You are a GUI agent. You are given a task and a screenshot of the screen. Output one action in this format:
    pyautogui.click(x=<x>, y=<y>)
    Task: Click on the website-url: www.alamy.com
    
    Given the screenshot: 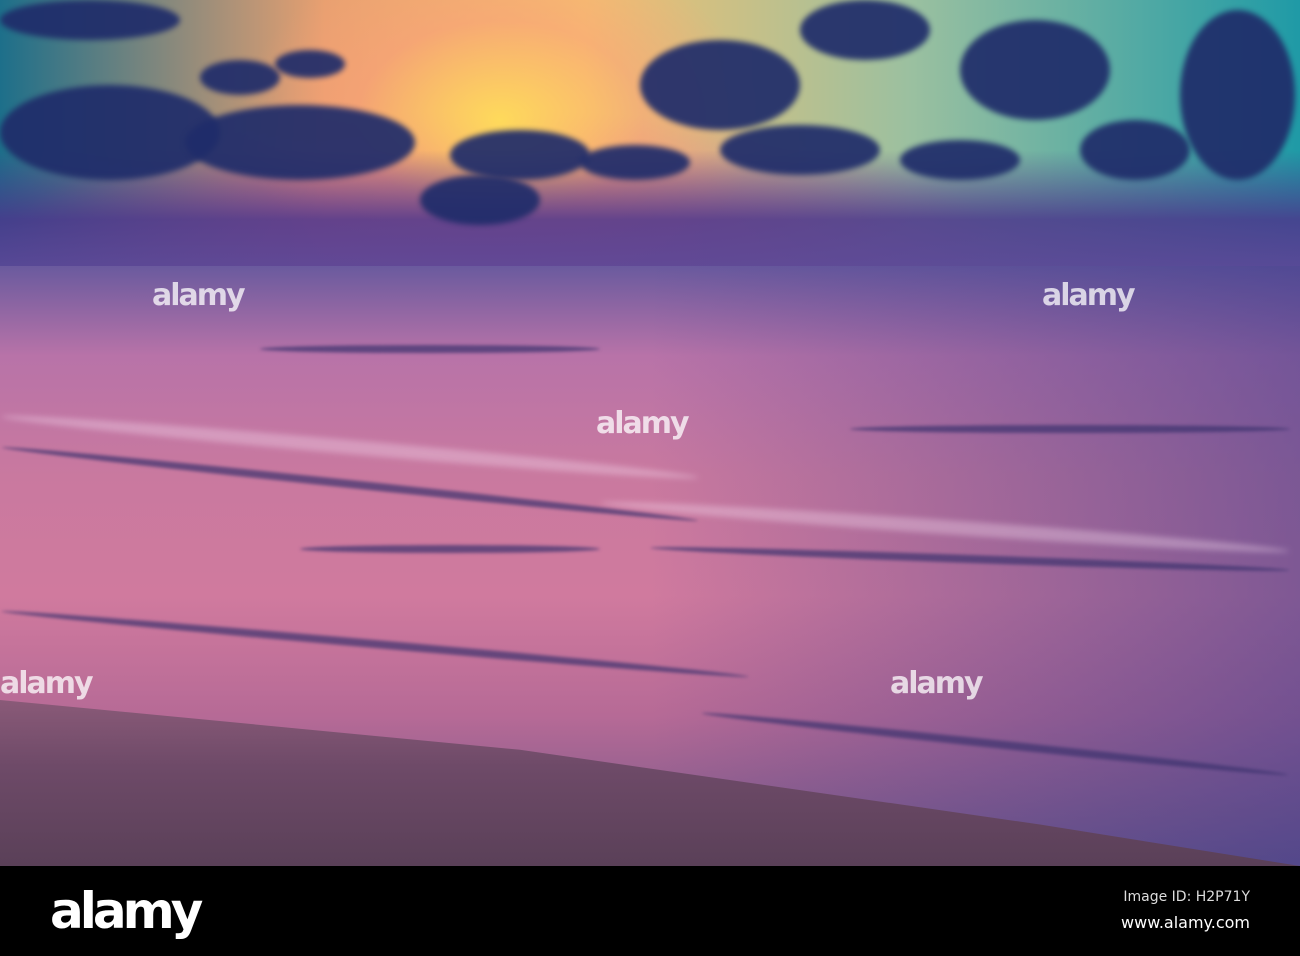 What is the action you would take?
    pyautogui.click(x=1185, y=922)
    